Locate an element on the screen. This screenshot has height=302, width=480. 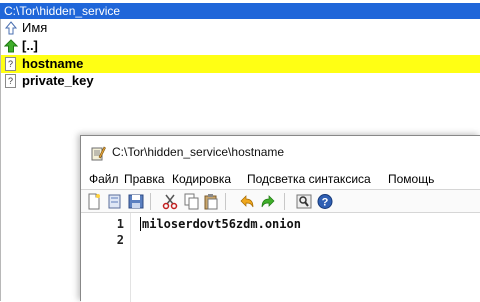
text-caret is located at coordinates (140, 224).